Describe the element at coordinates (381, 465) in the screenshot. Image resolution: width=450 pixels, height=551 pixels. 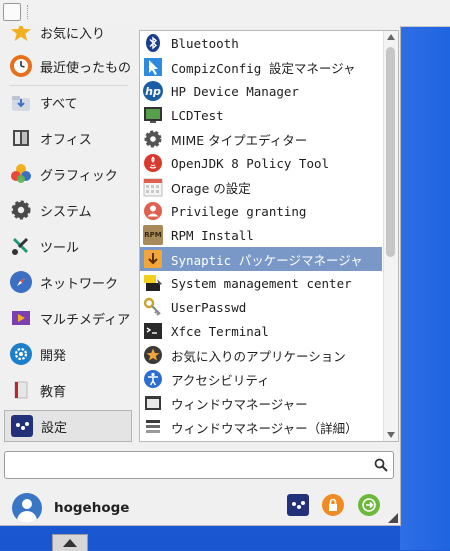
I see `search-icon` at that location.